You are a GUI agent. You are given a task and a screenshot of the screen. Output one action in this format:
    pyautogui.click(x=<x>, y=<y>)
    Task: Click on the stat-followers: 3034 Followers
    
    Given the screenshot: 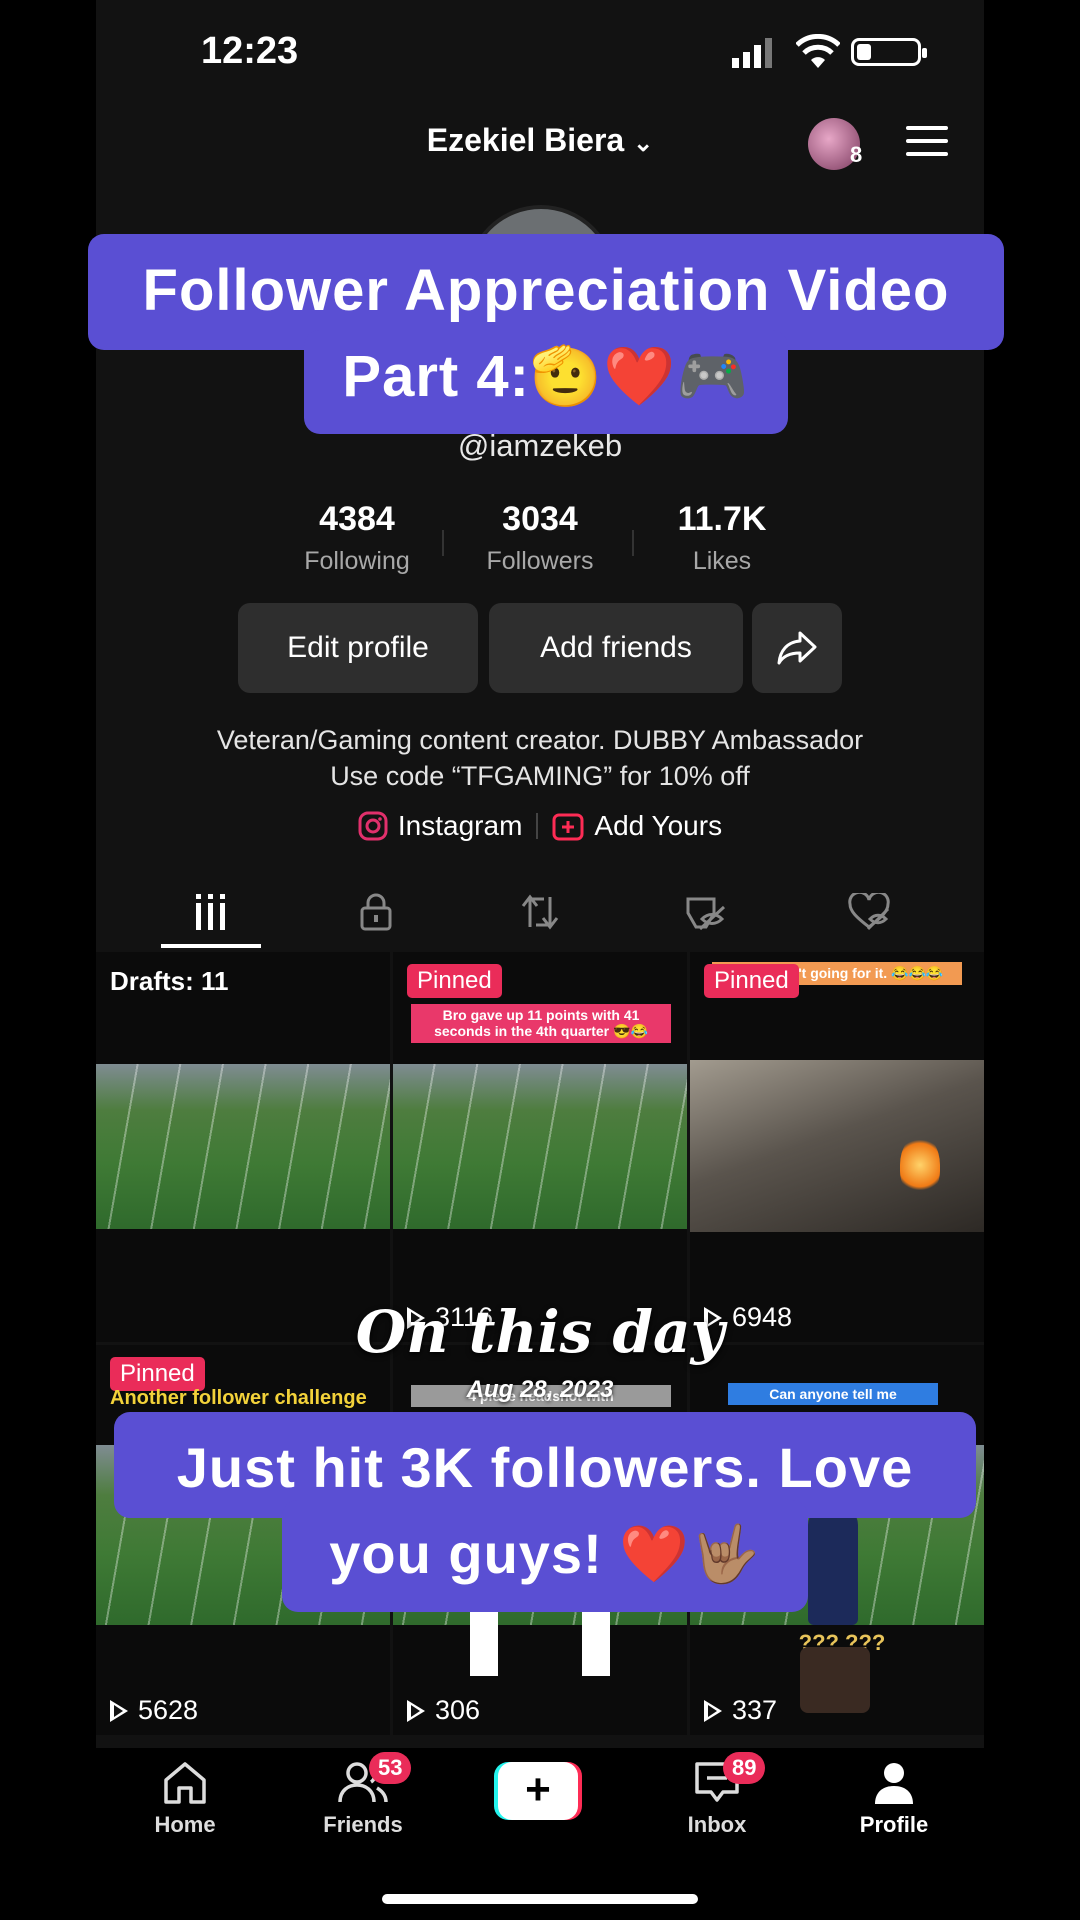 What is the action you would take?
    pyautogui.click(x=540, y=538)
    